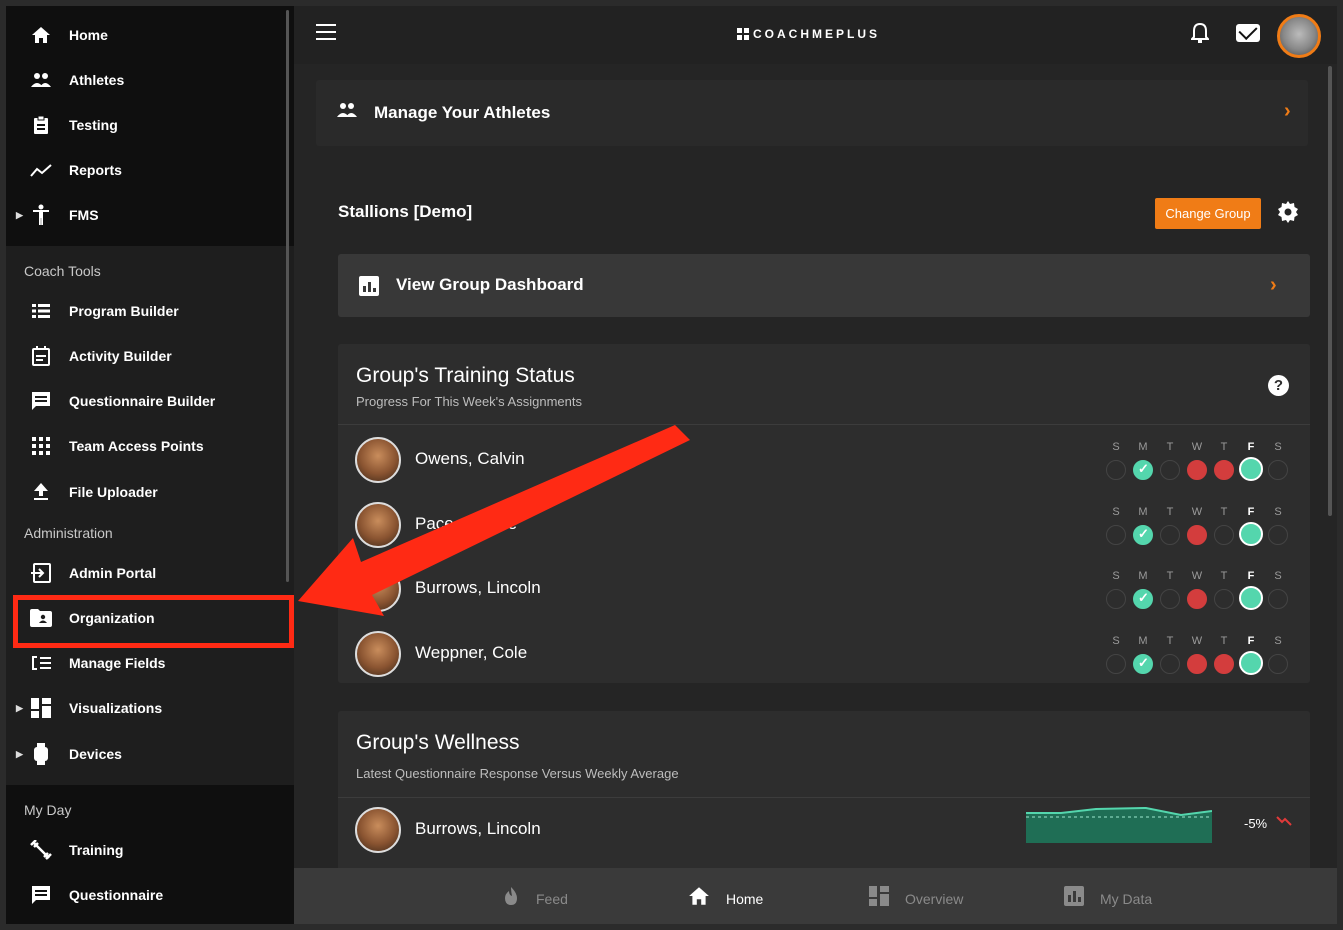 This screenshot has width=1343, height=930. Describe the element at coordinates (1288, 215) in the screenshot. I see `gear-icon` at that location.